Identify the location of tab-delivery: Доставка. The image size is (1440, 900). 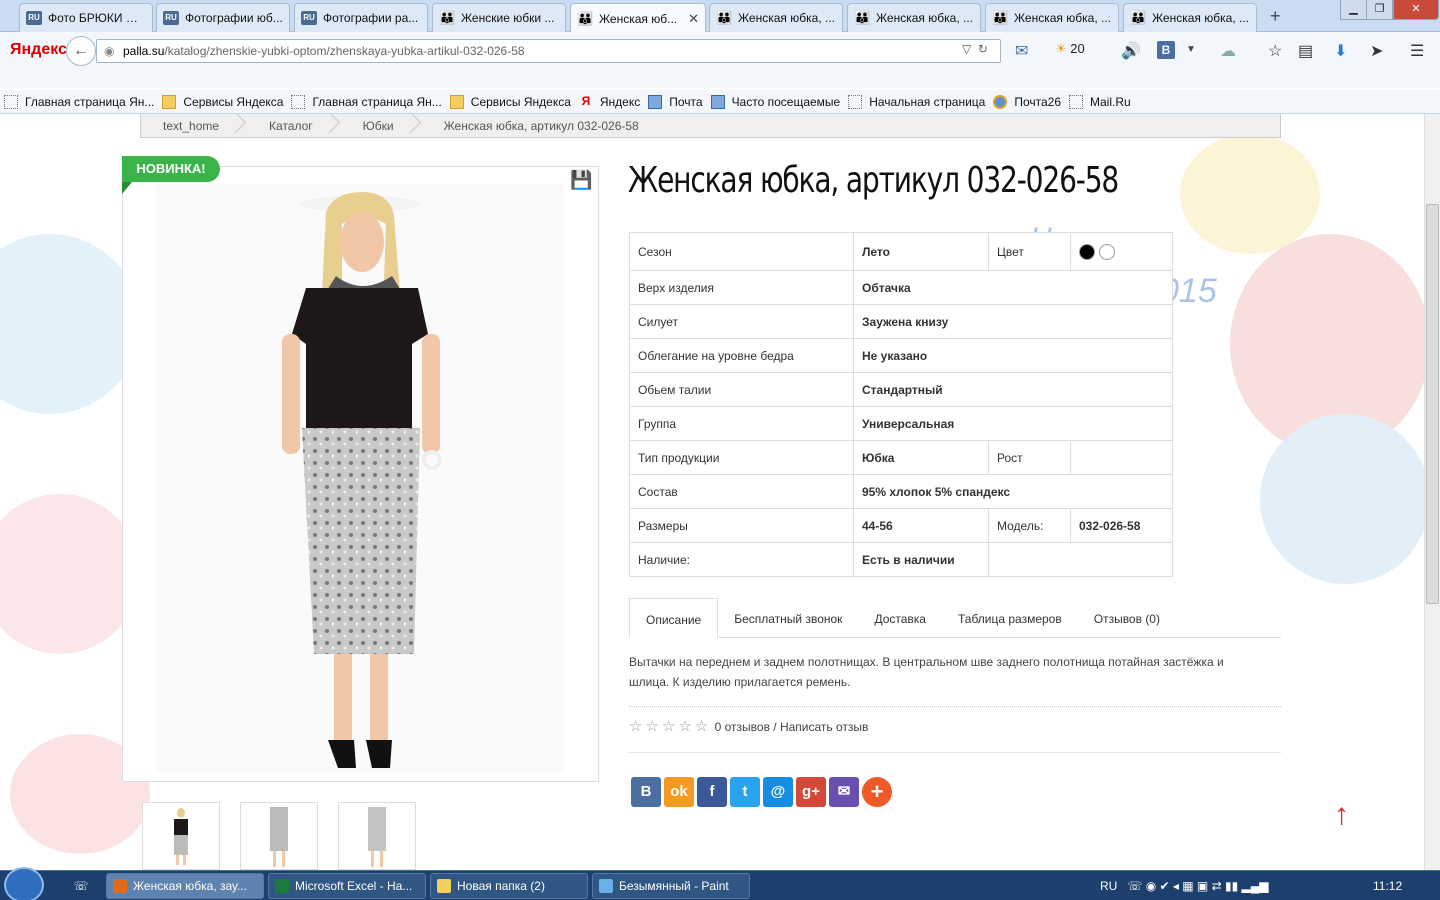
(900, 618).